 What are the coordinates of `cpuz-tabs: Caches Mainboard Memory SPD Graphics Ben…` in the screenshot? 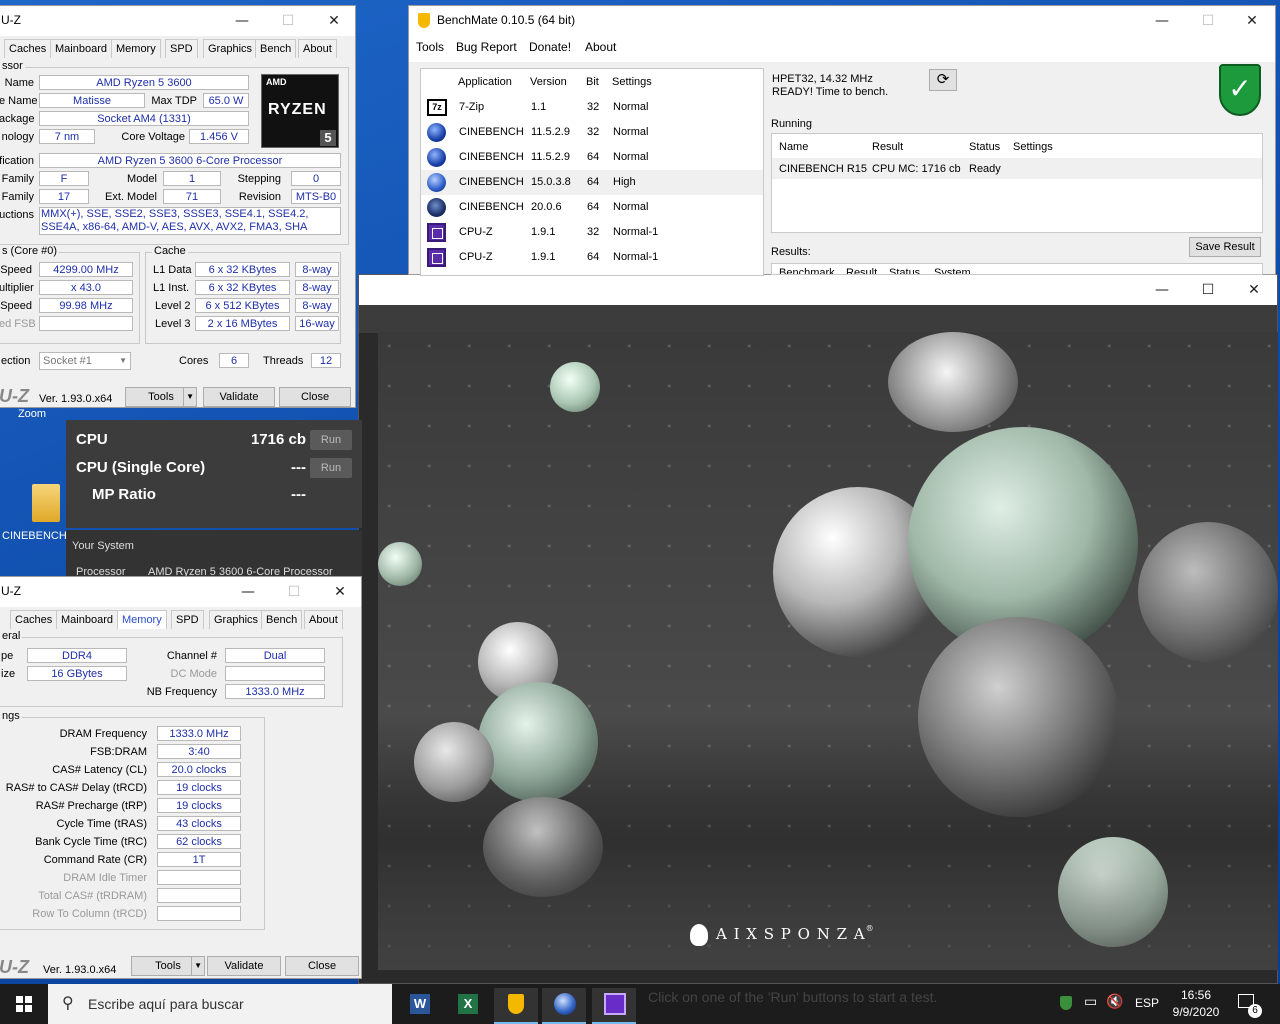 It's located at (177, 49).